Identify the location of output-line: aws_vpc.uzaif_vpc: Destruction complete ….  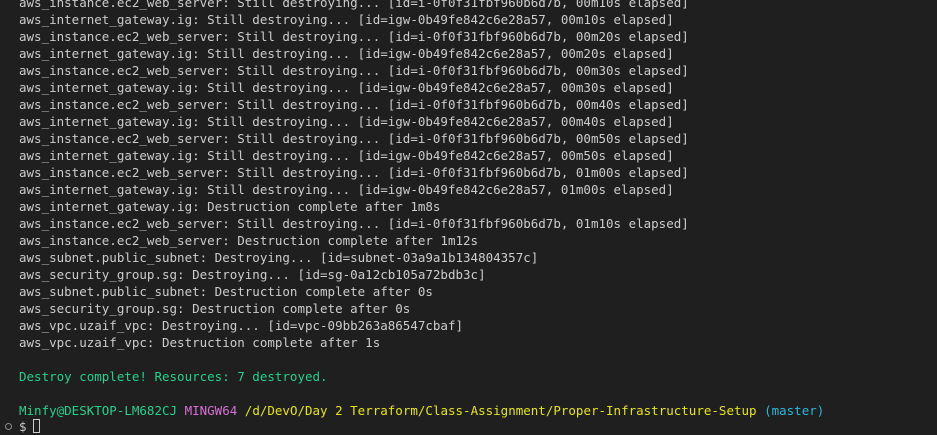
(200, 342).